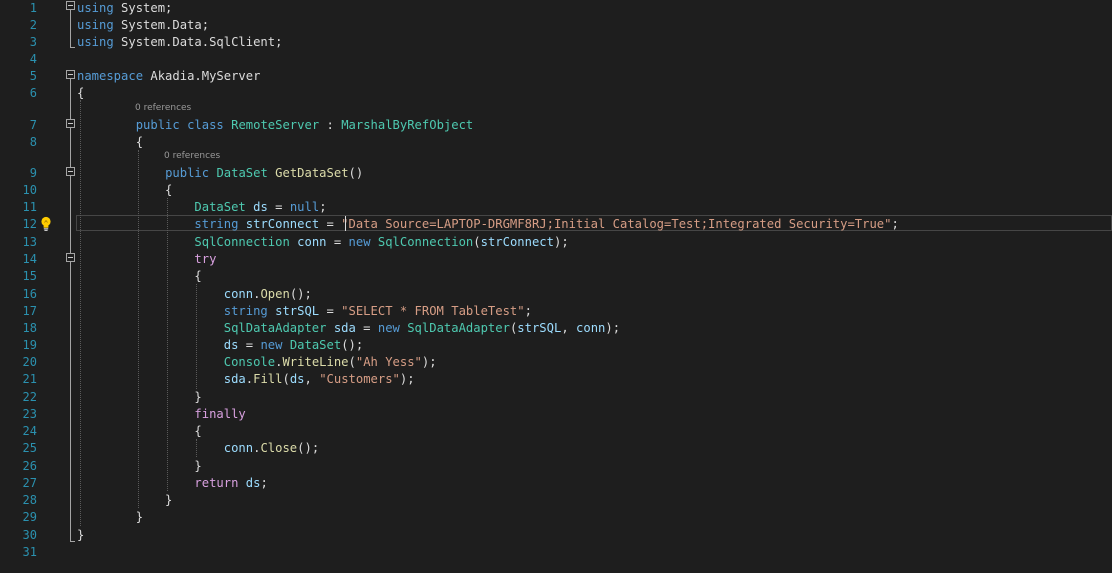 This screenshot has height=573, width=1112. I want to click on code-line: 5 namespace Akadia.MyServer, so click(556, 76).